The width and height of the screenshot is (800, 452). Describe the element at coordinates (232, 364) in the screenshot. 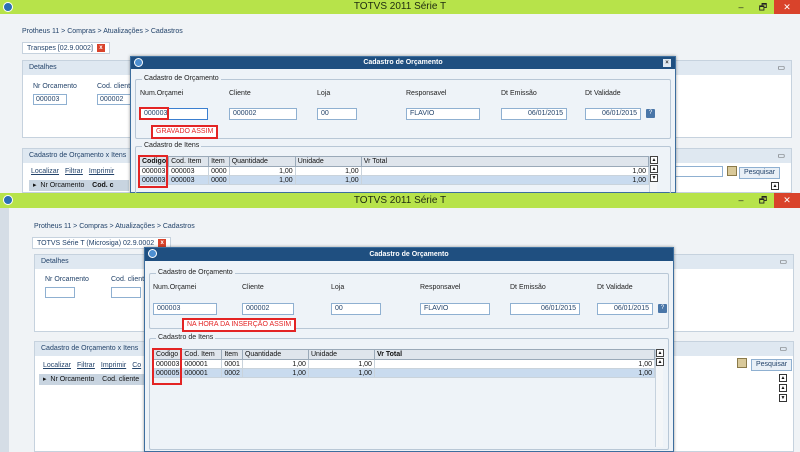

I see `cell-item: 0001` at that location.